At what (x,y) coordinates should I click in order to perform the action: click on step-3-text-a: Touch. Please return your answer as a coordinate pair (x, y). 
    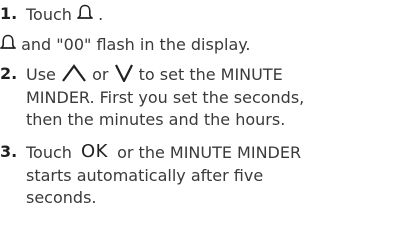
    Looking at the image, I should click on (52, 152).